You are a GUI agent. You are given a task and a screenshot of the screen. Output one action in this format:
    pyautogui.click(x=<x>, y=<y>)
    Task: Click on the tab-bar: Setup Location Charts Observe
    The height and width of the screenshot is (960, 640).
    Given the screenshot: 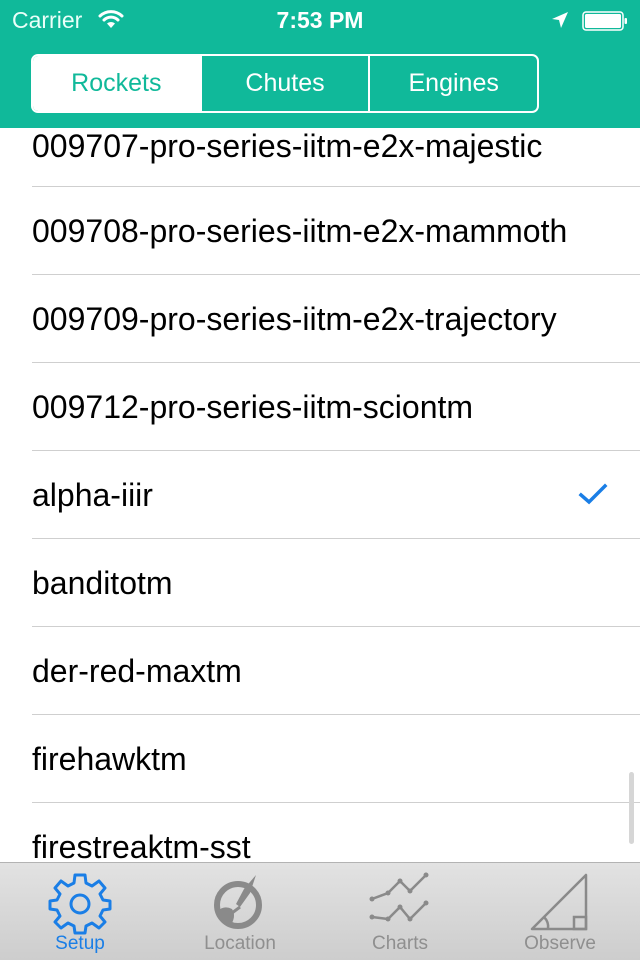 What is the action you would take?
    pyautogui.click(x=320, y=911)
    